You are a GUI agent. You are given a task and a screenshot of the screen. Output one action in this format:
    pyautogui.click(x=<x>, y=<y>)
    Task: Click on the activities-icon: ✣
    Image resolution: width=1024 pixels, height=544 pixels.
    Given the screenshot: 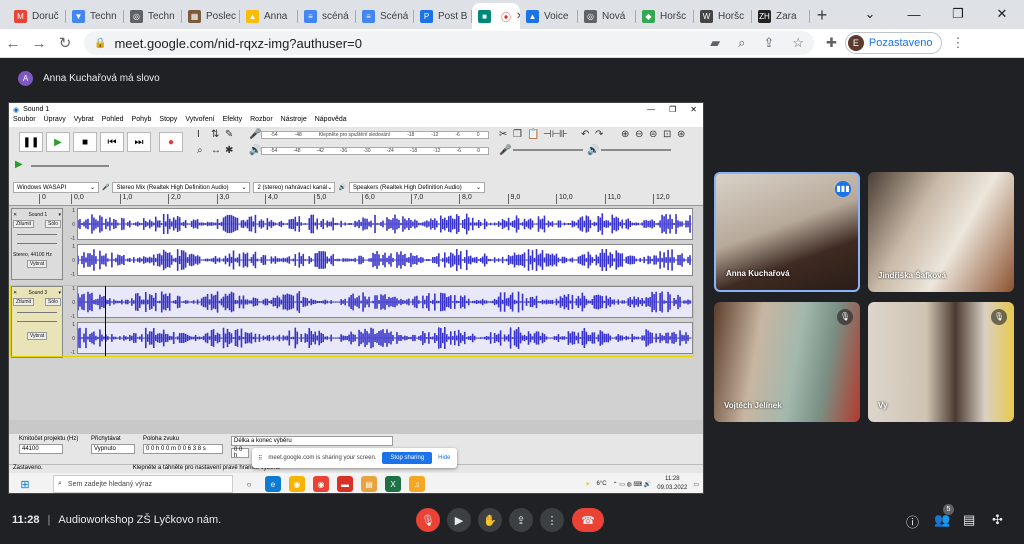 What is the action you would take?
    pyautogui.click(x=997, y=520)
    